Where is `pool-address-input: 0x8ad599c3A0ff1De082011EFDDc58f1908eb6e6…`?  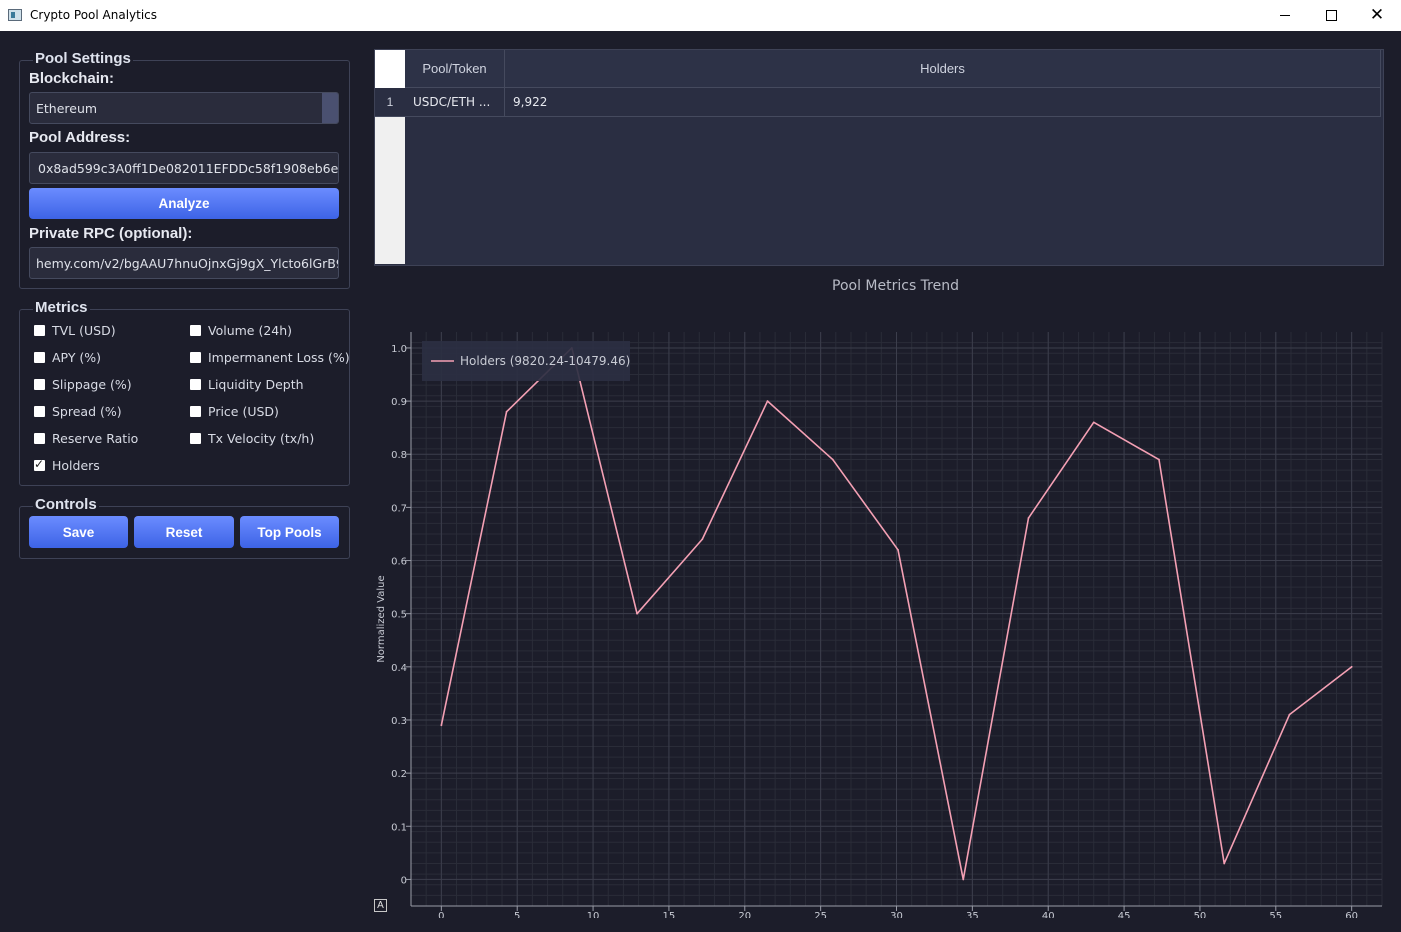
pool-address-input: 0x8ad599c3A0ff1De082011EFDDc58f1908eb6e6… is located at coordinates (184, 168).